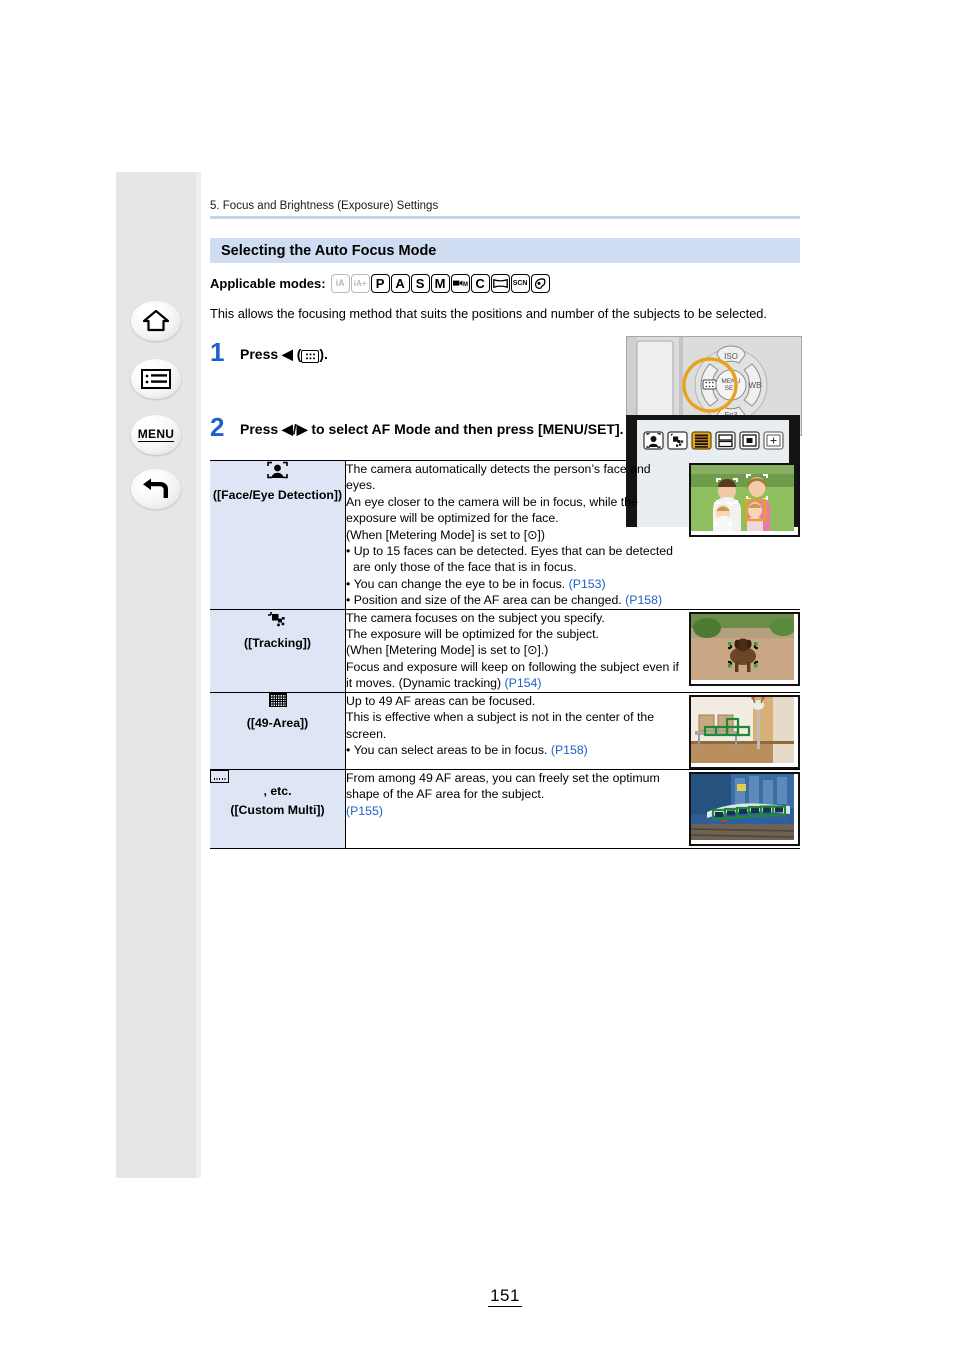 This screenshot has height=1348, width=954. Describe the element at coordinates (277, 701) in the screenshot. I see `49-area-icon` at that location.